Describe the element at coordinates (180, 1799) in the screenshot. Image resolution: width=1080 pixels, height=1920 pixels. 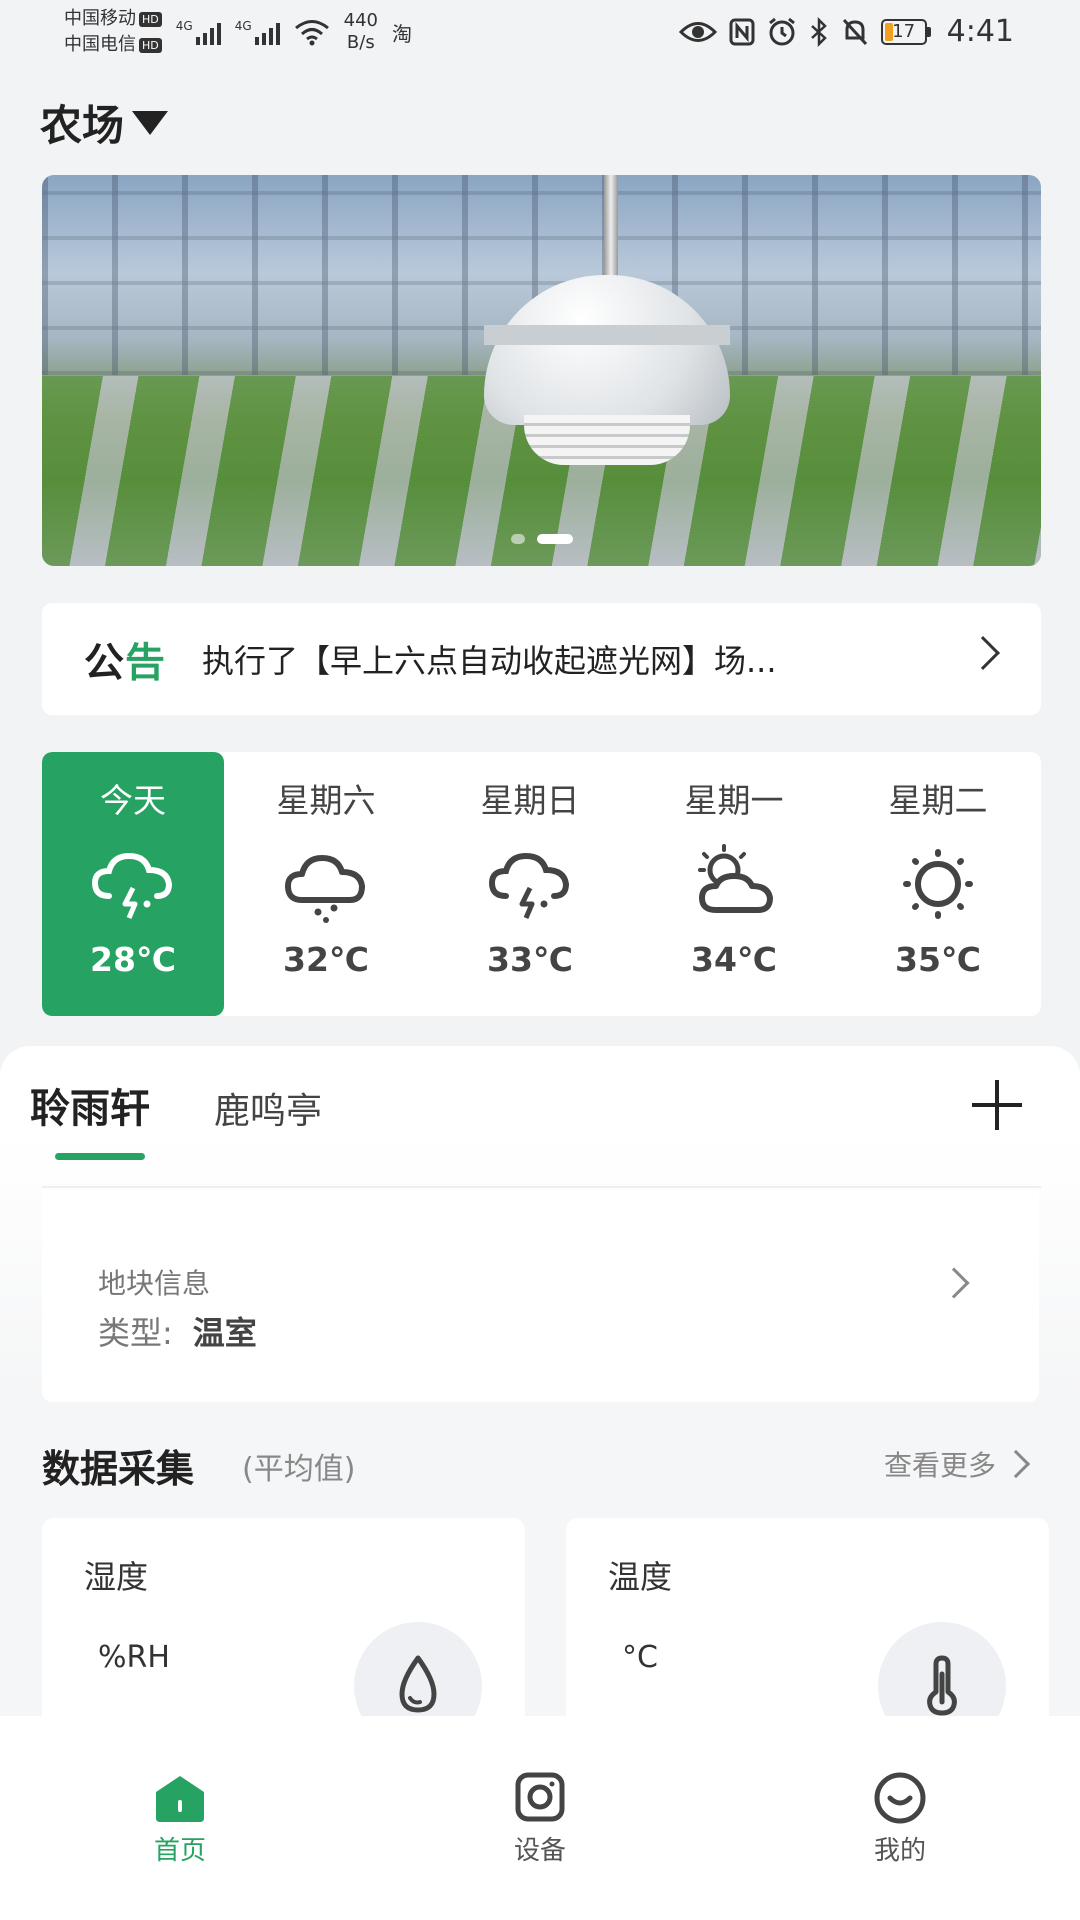
I see `home-icon` at that location.